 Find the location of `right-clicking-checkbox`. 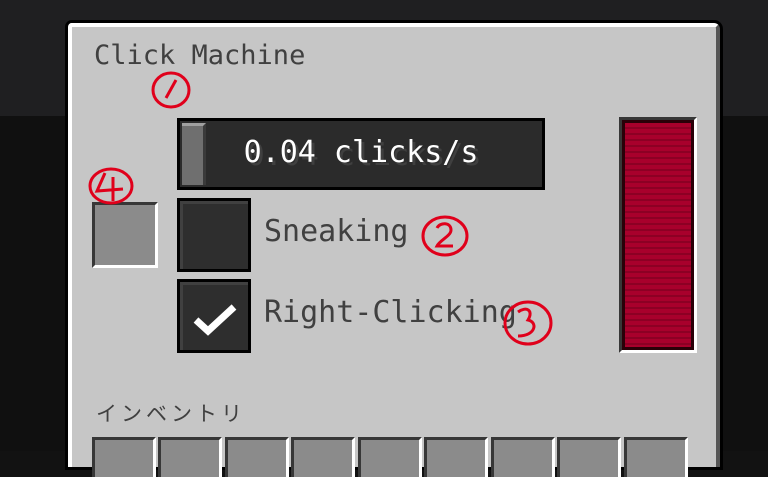

right-clicking-checkbox is located at coordinates (214, 316).